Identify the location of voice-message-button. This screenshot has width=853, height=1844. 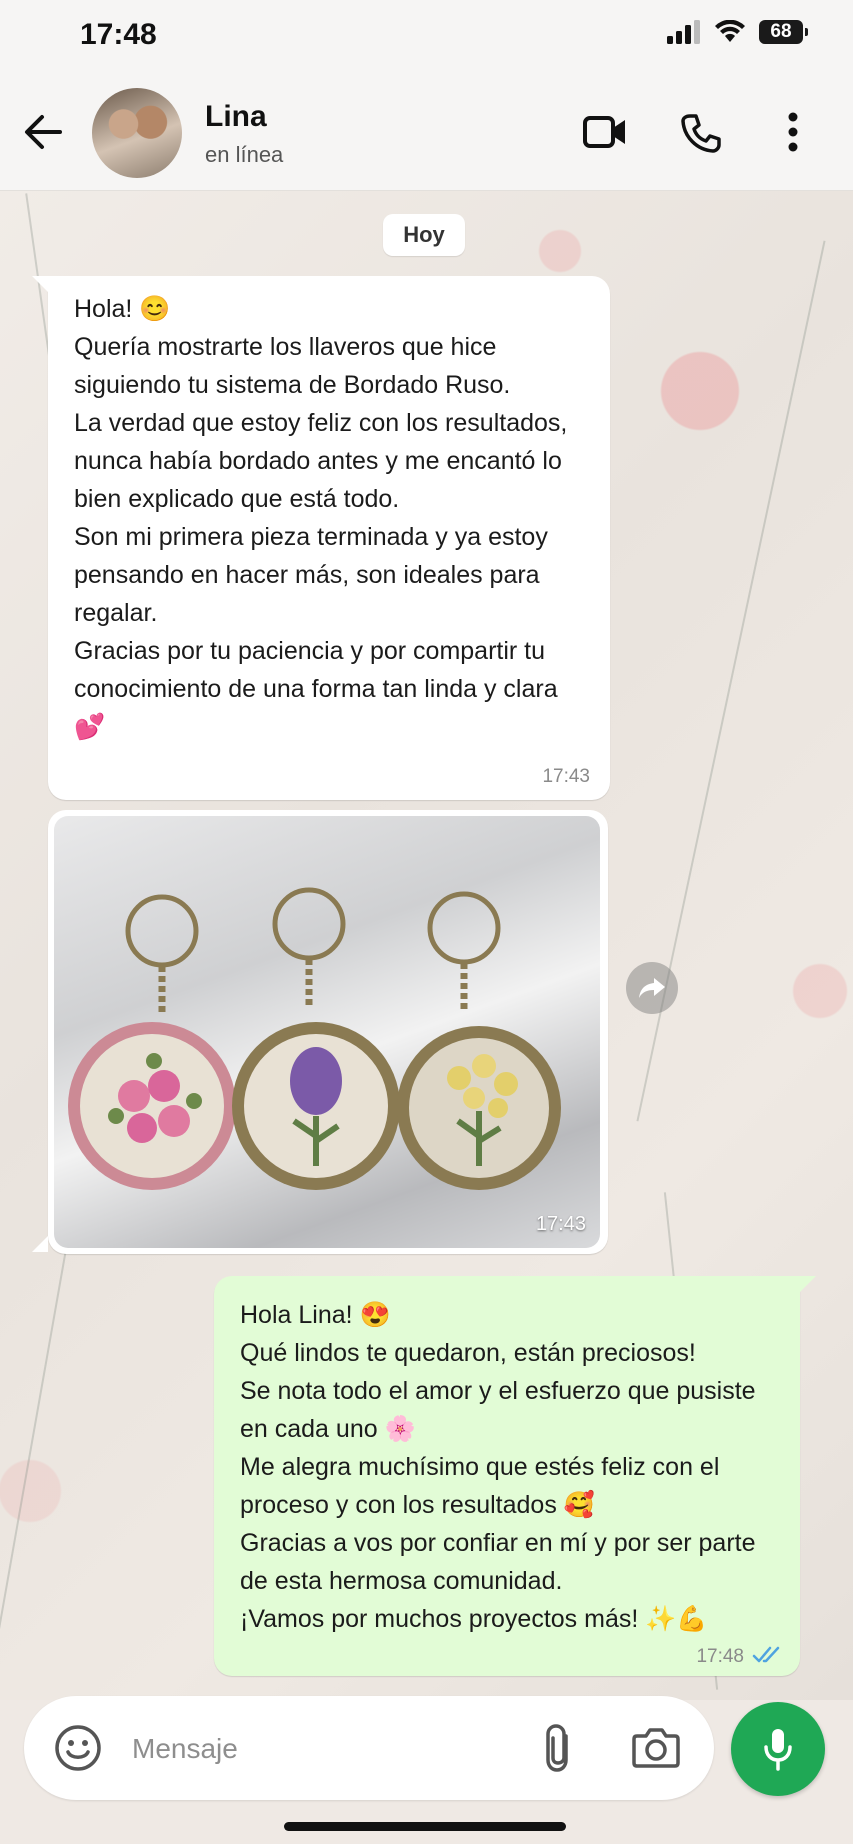
(778, 1749).